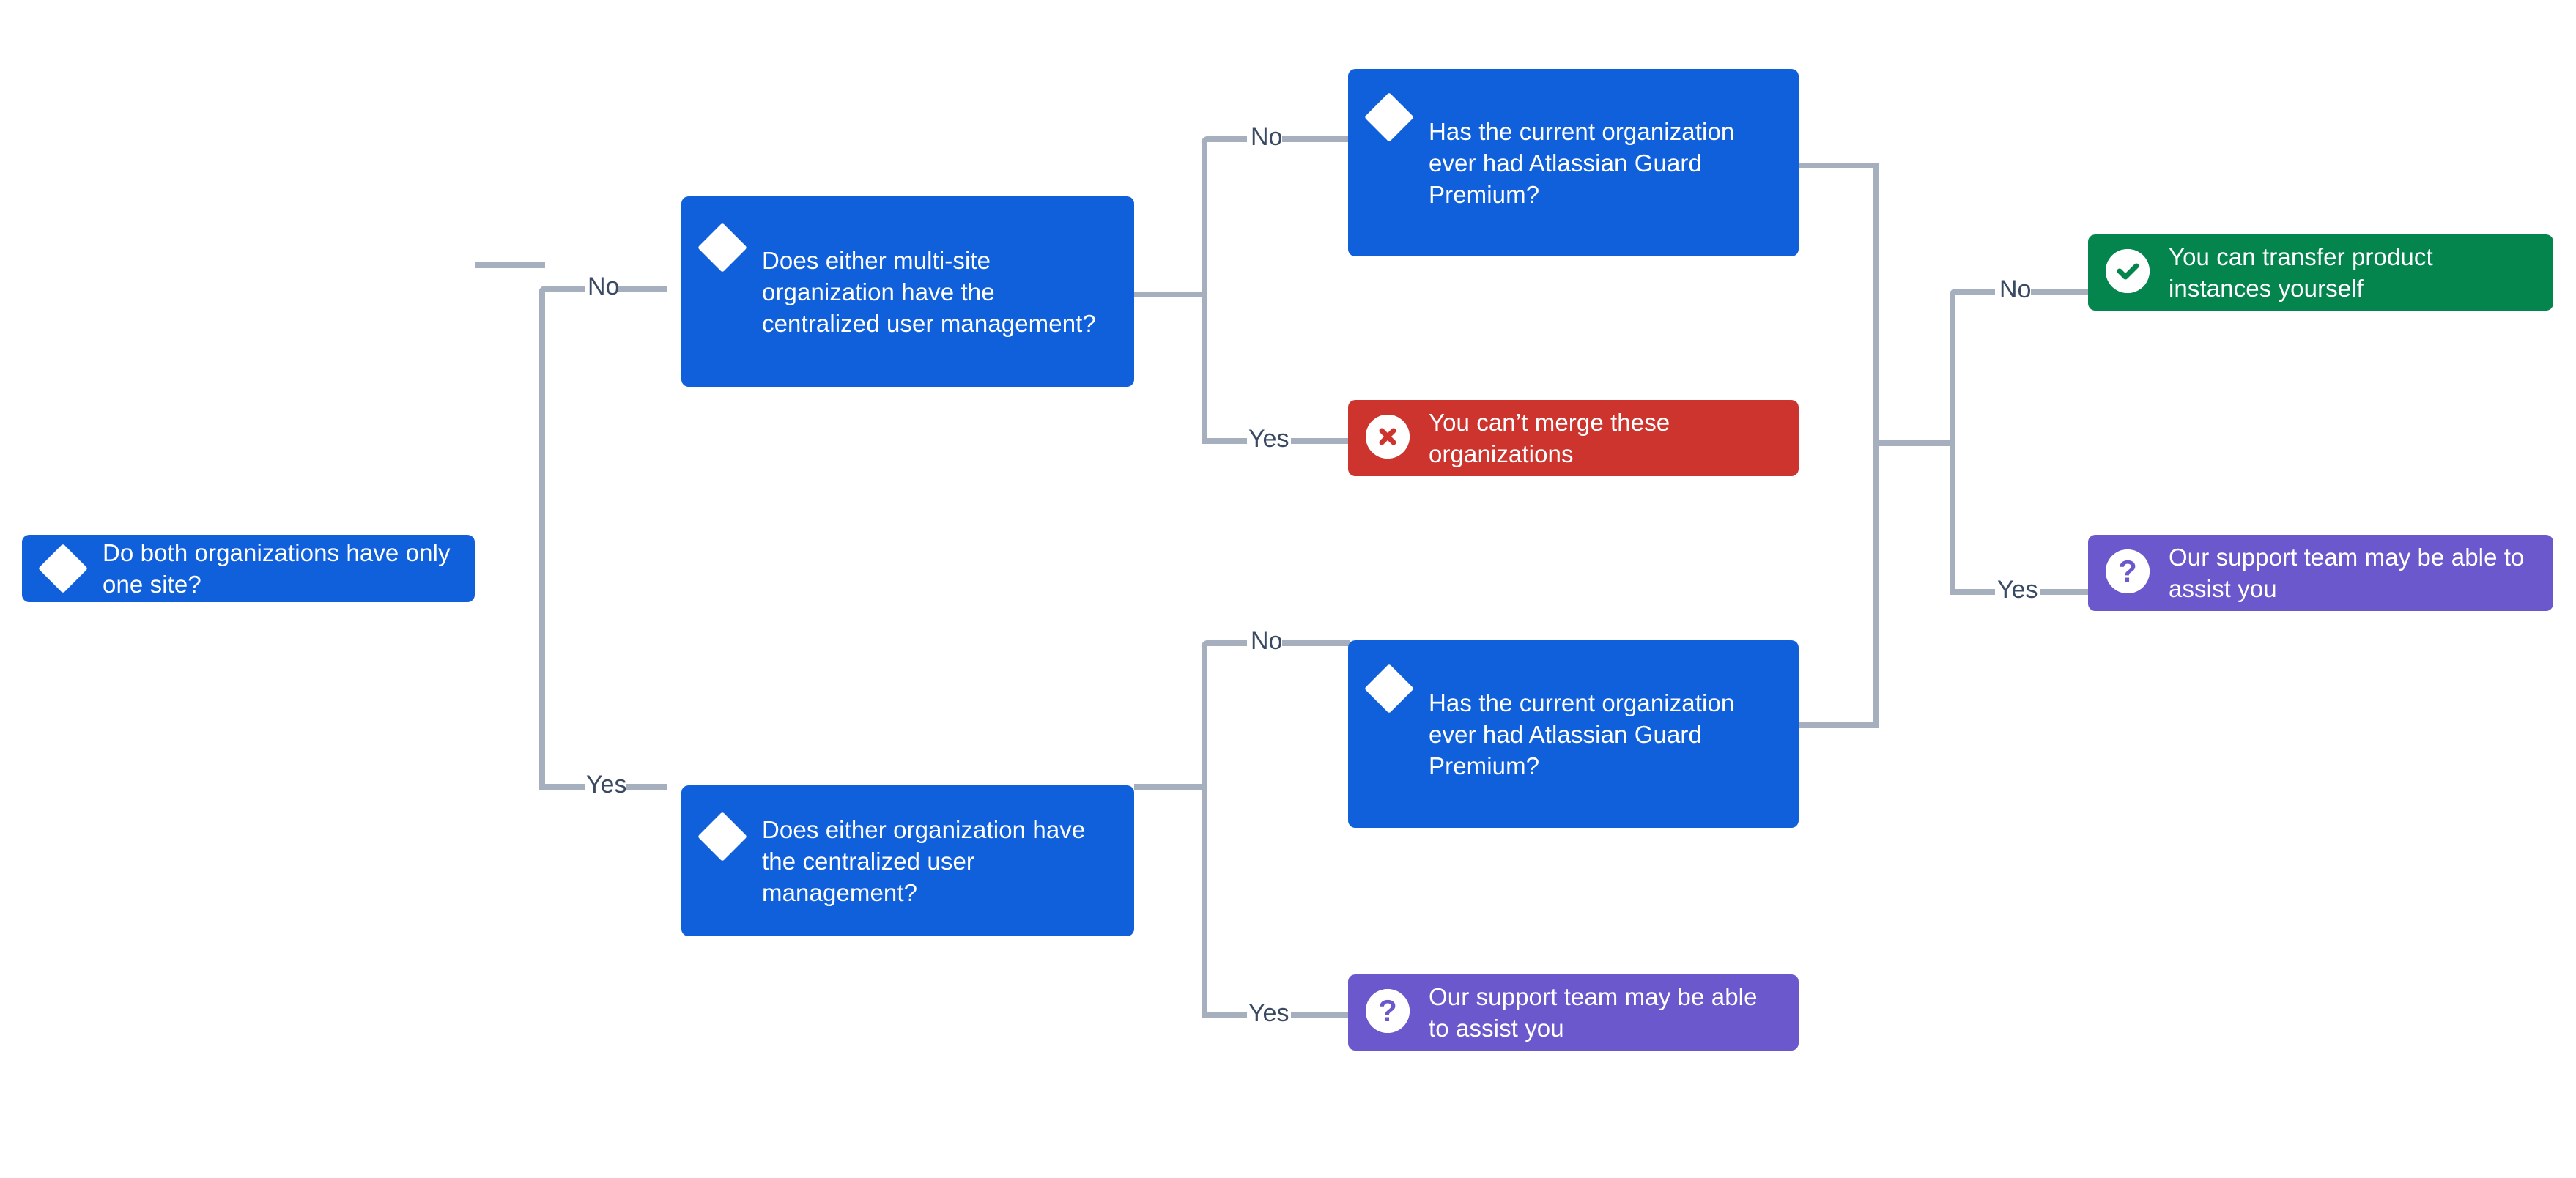  I want to click on edge-single-no-arm2, so click(1316, 643).